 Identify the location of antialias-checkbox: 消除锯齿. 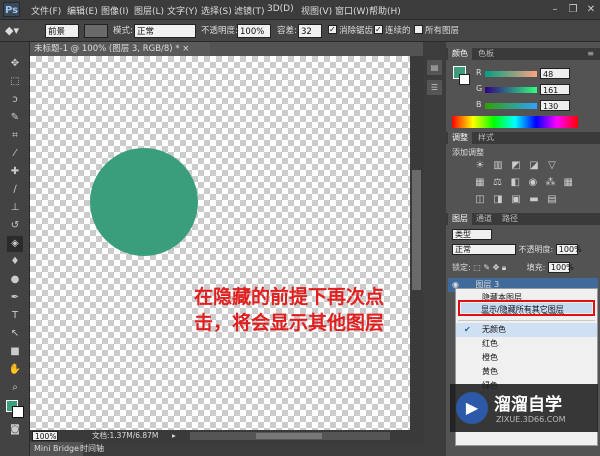
(350, 30).